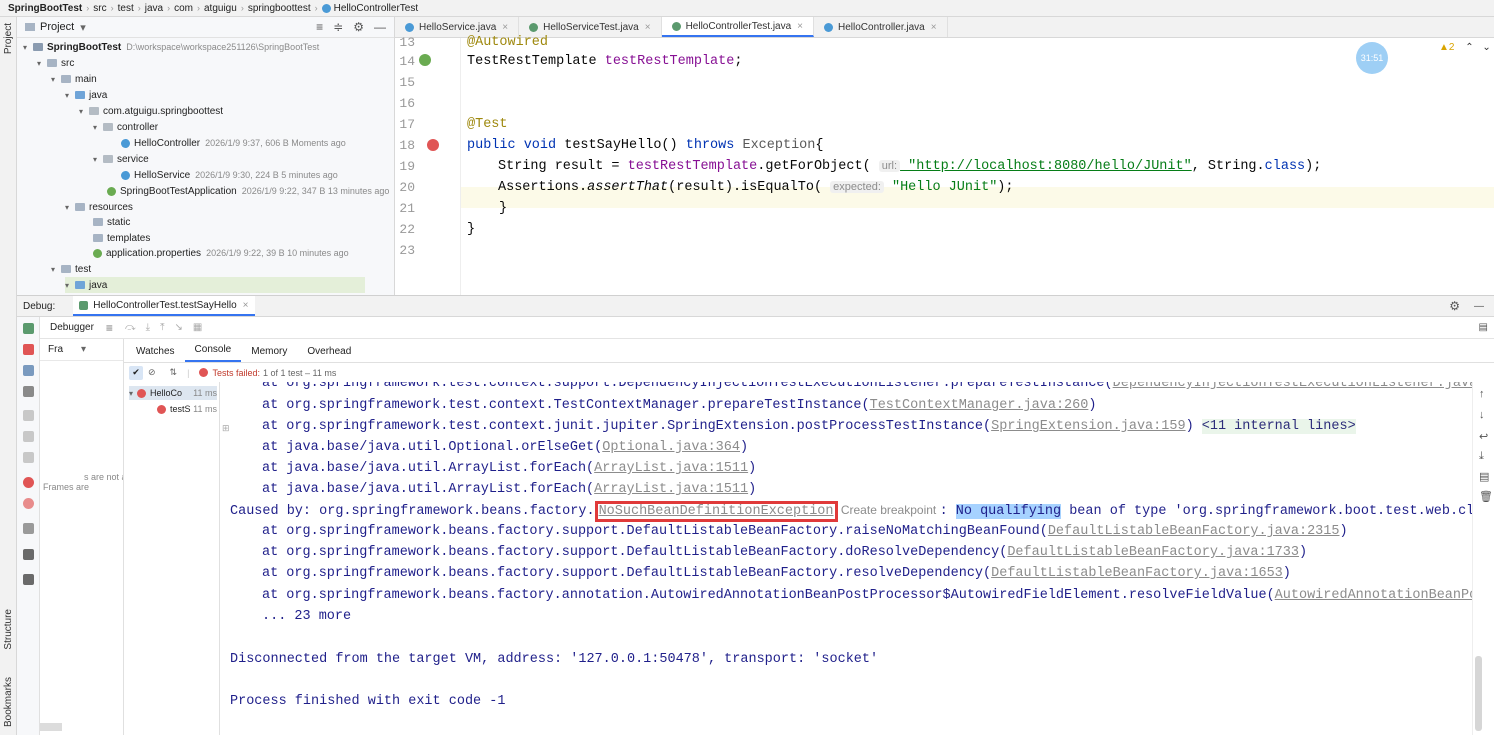 This screenshot has width=1494, height=735. What do you see at coordinates (57, 27) in the screenshot?
I see `project-panel-title: Project` at bounding box center [57, 27].